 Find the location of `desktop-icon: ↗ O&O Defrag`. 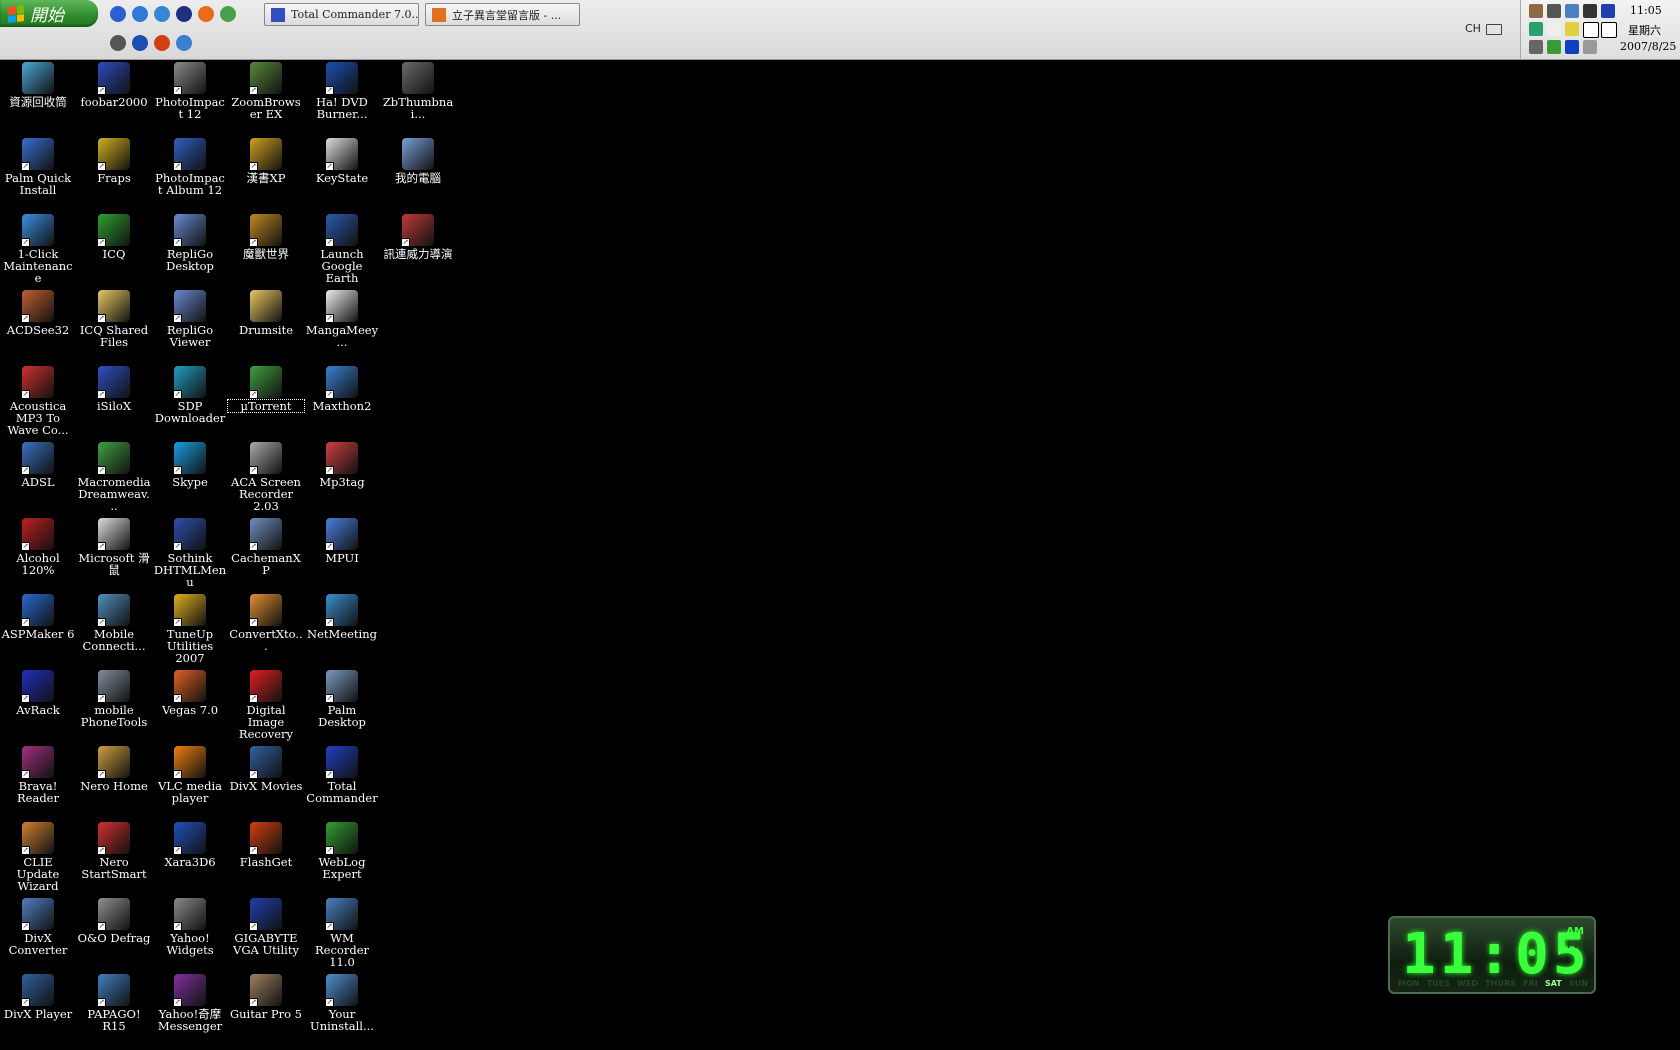

desktop-icon: ↗ O&O Defrag is located at coordinates (114, 920).